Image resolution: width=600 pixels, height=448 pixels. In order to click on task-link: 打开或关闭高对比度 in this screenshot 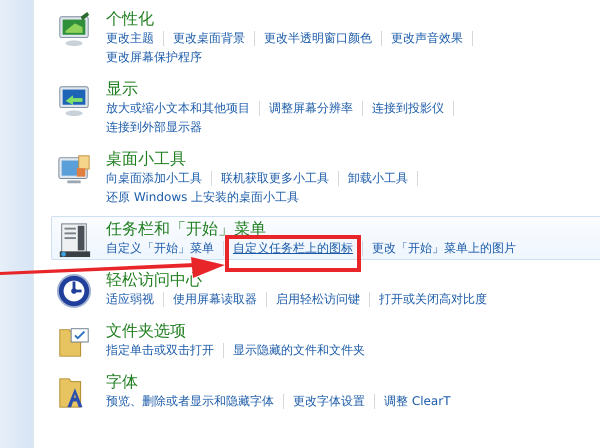, I will do `click(433, 299)`.